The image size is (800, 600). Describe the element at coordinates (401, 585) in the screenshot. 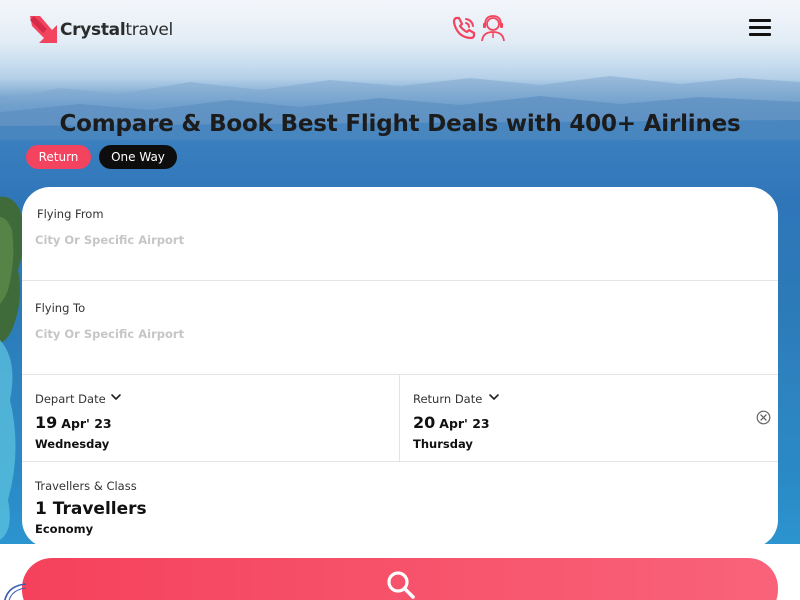

I see `search-icon` at that location.